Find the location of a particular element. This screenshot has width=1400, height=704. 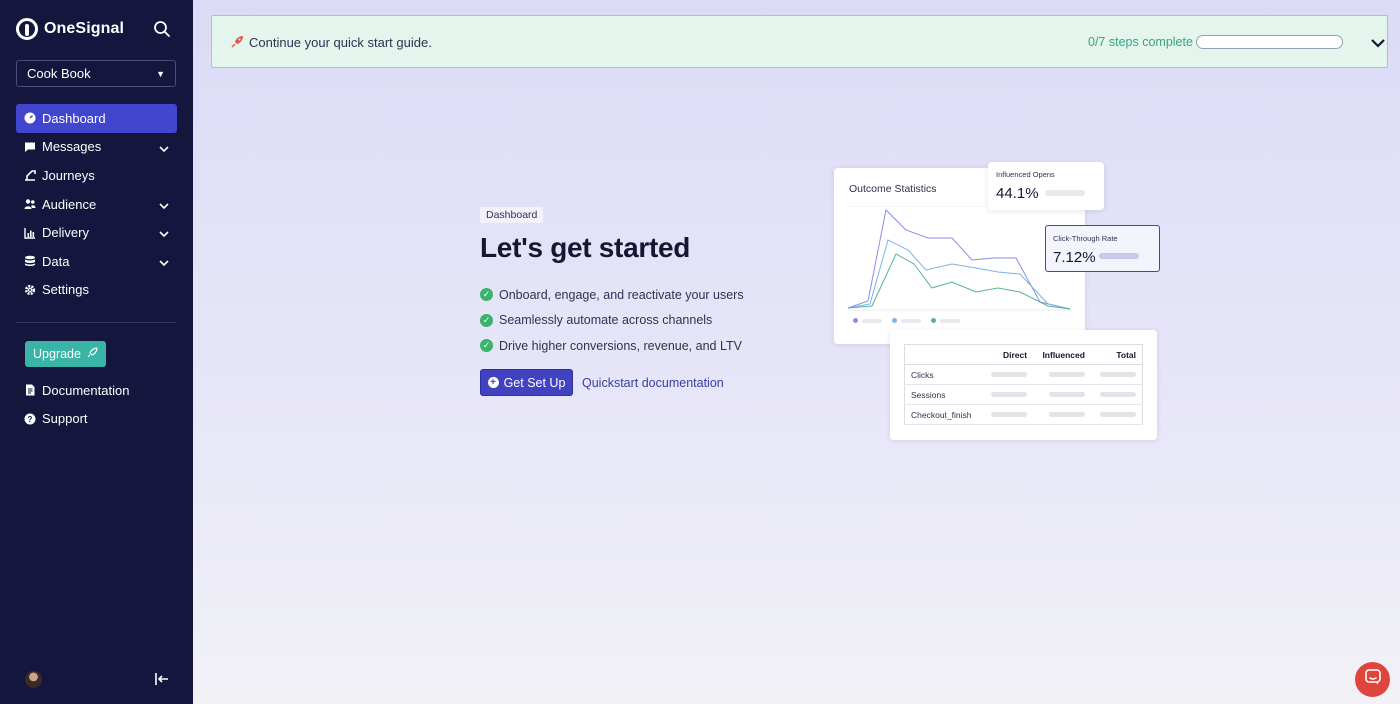

table-header-row: Direct Influenced Total is located at coordinates (1023, 354).